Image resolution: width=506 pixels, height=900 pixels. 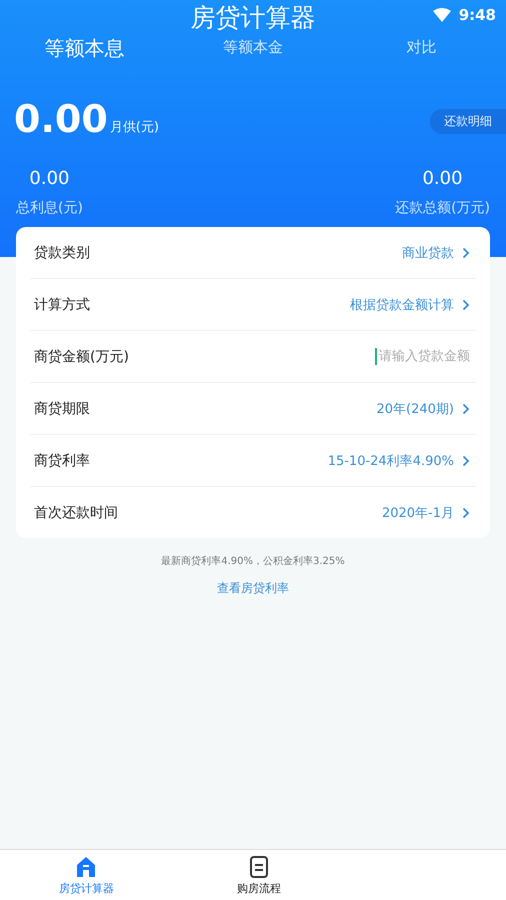 What do you see at coordinates (81, 357) in the screenshot?
I see `field-label: 商贷金额(万元)` at bounding box center [81, 357].